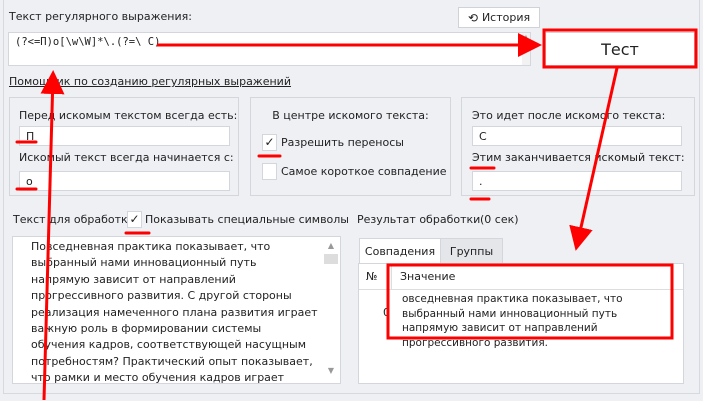 Image resolution: width=703 pixels, height=401 pixels. Describe the element at coordinates (594, 159) in the screenshot. I see `arrow-to-result` at that location.